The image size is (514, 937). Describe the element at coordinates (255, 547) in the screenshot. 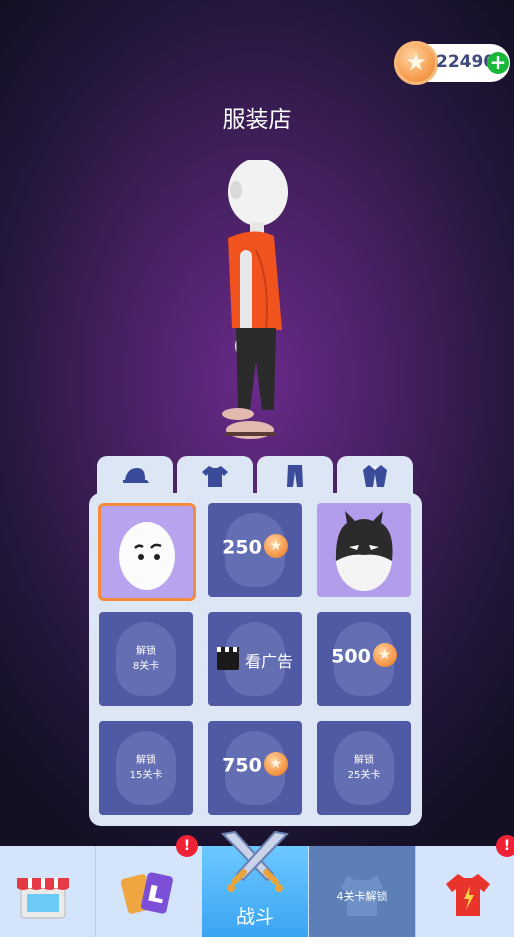

I see `price-label: 250 ★` at that location.